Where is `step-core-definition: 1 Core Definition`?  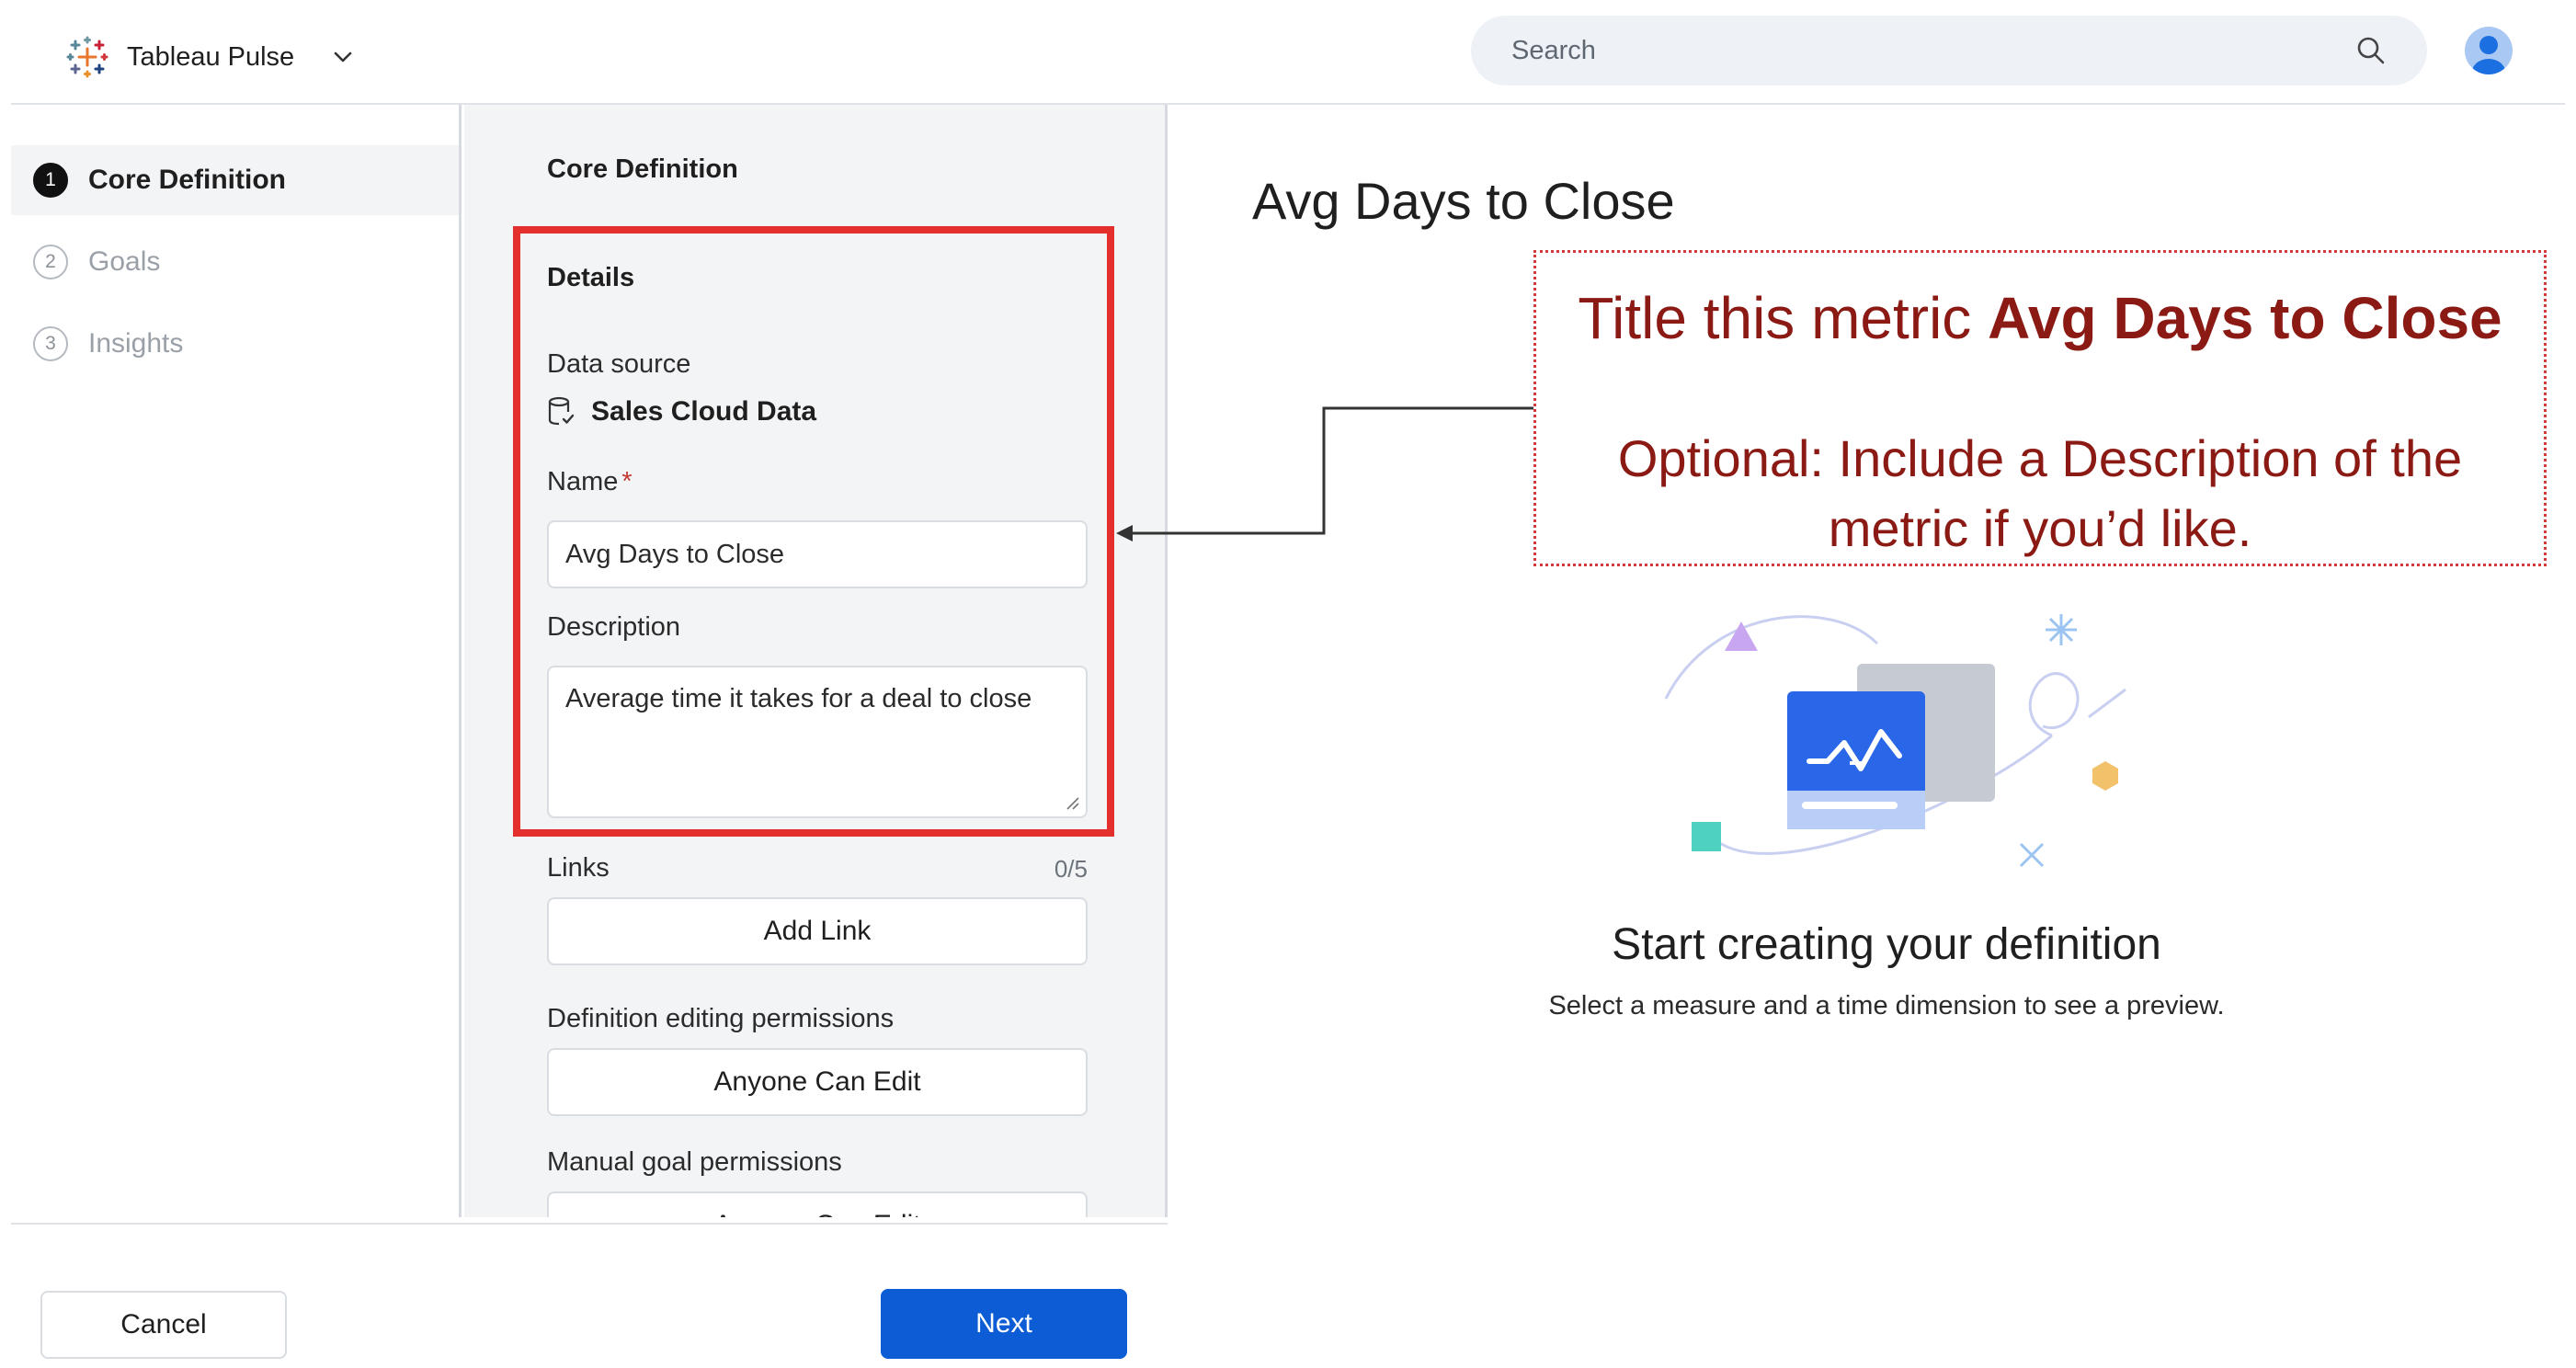
step-core-definition: 1 Core Definition is located at coordinates (235, 180).